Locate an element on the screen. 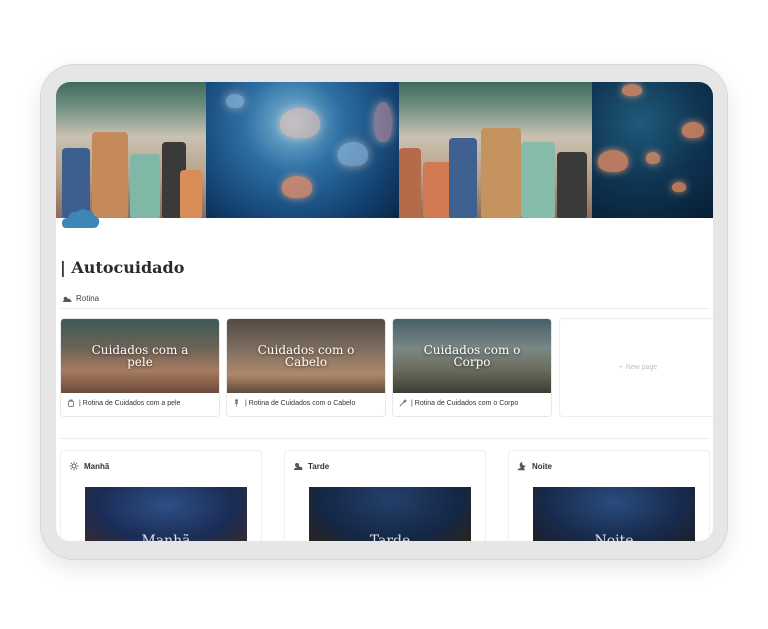 This screenshot has width=768, height=629. sun-icon is located at coordinates (74, 466).